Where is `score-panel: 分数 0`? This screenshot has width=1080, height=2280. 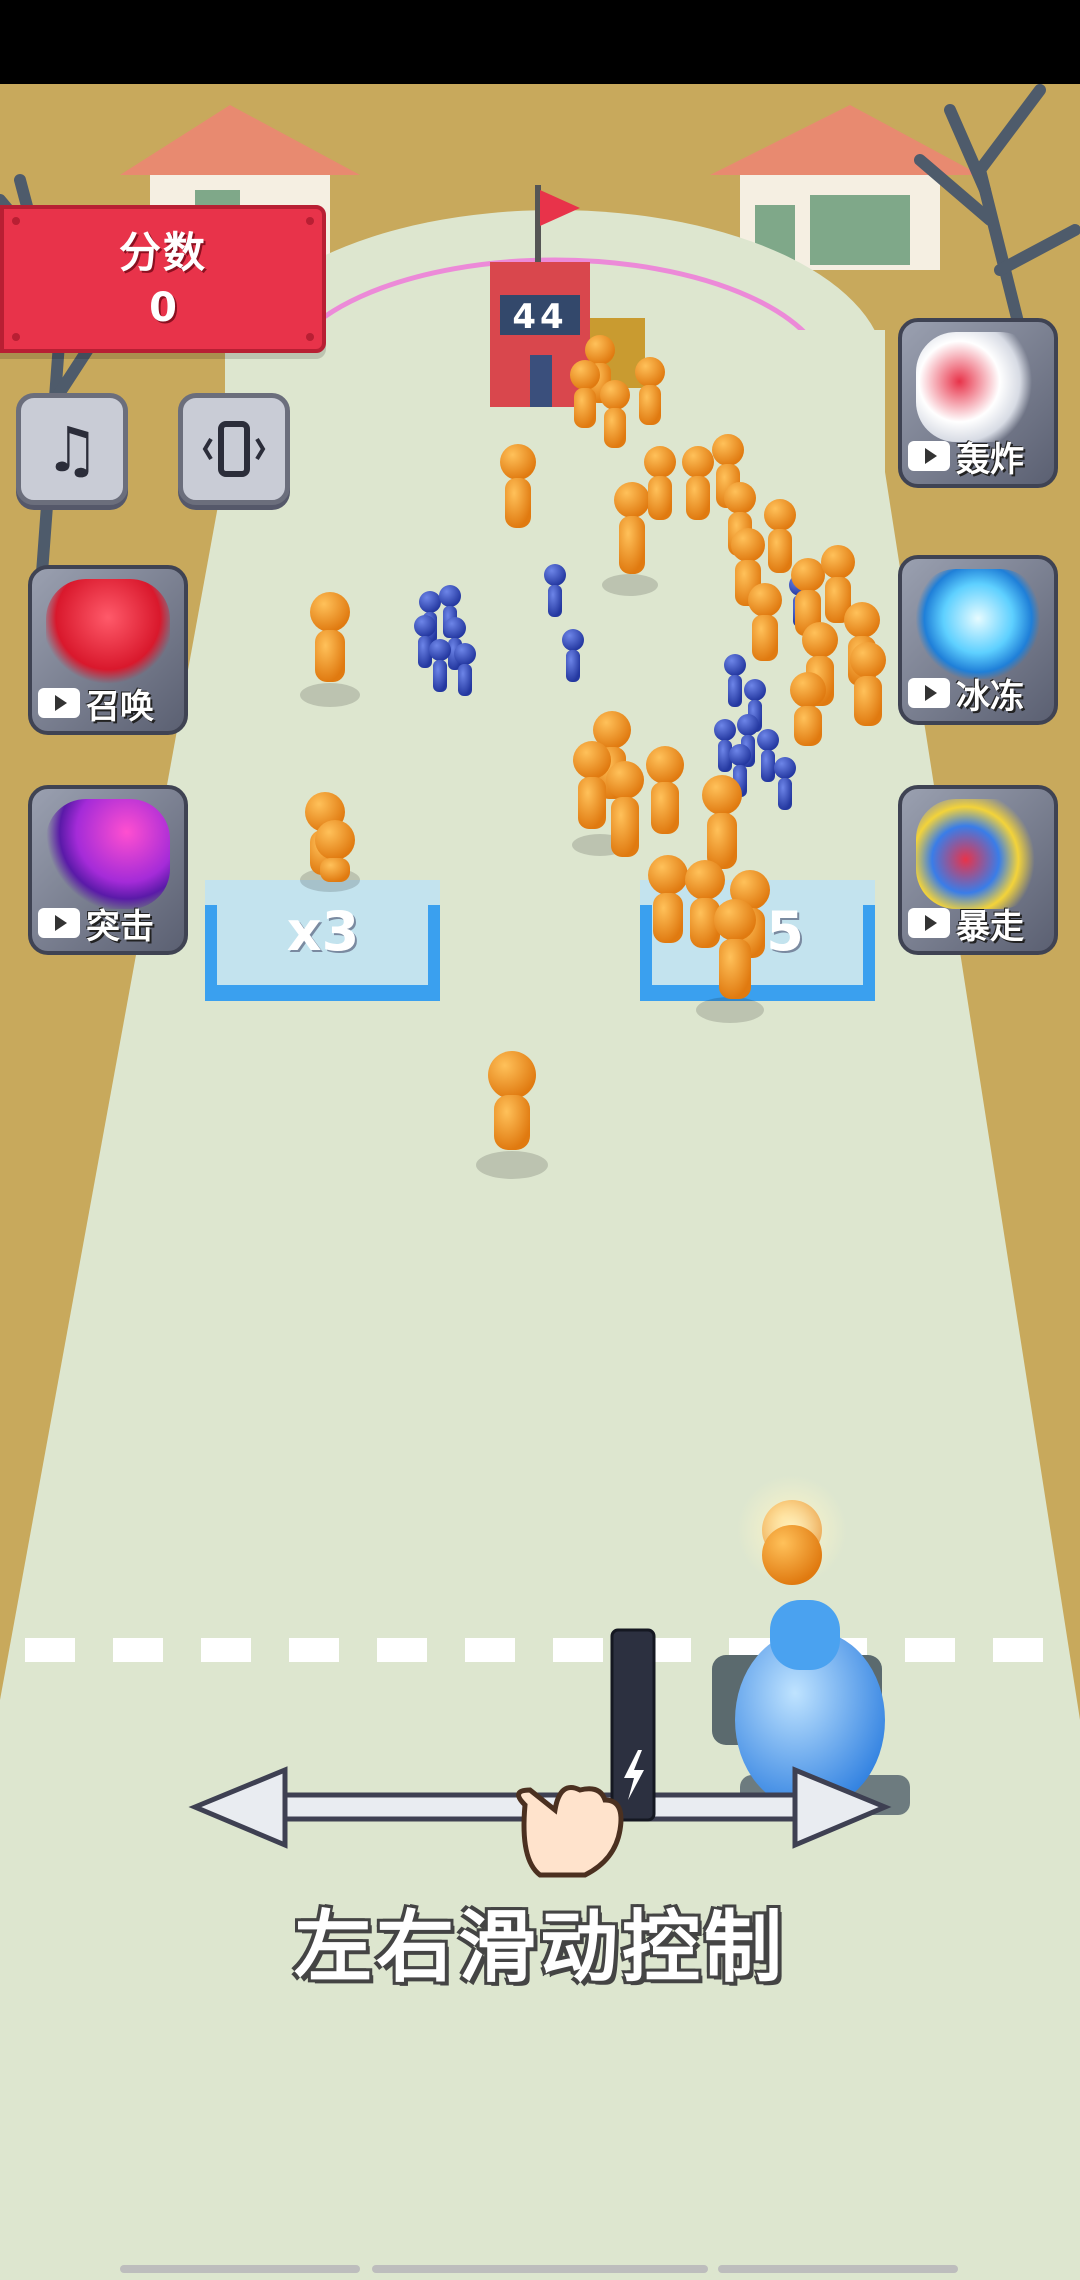
score-panel: 分数 0 is located at coordinates (163, 279).